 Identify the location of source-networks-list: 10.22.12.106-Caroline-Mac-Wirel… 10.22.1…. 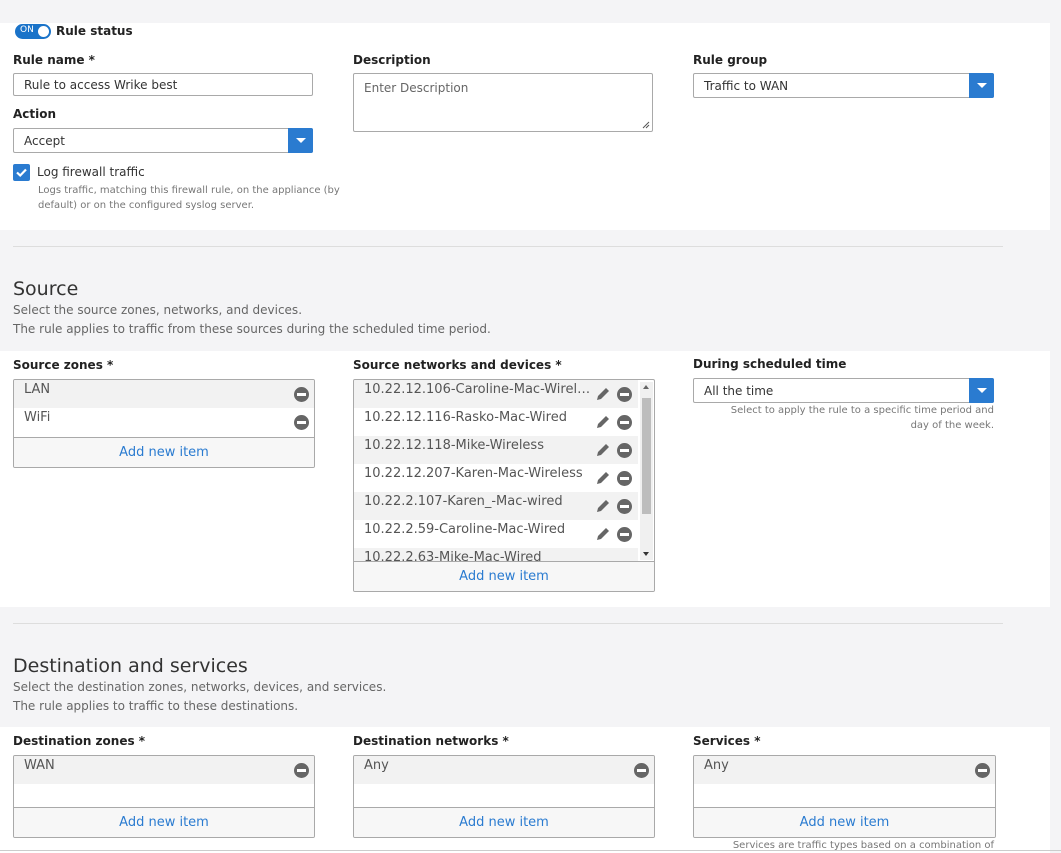
(504, 485).